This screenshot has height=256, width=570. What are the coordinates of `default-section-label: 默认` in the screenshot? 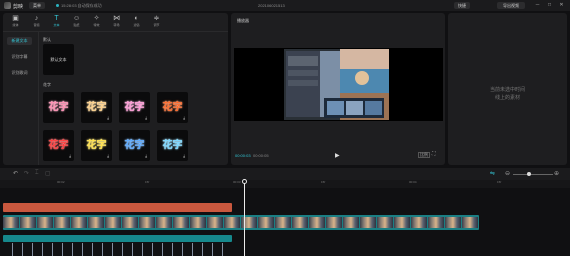 It's located at (47, 39).